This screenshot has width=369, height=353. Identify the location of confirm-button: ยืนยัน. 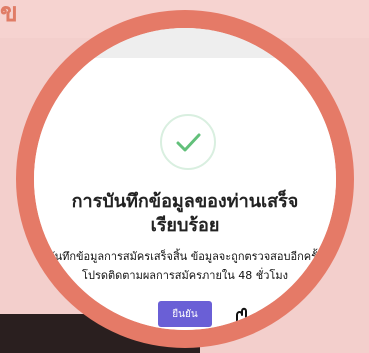
(185, 314).